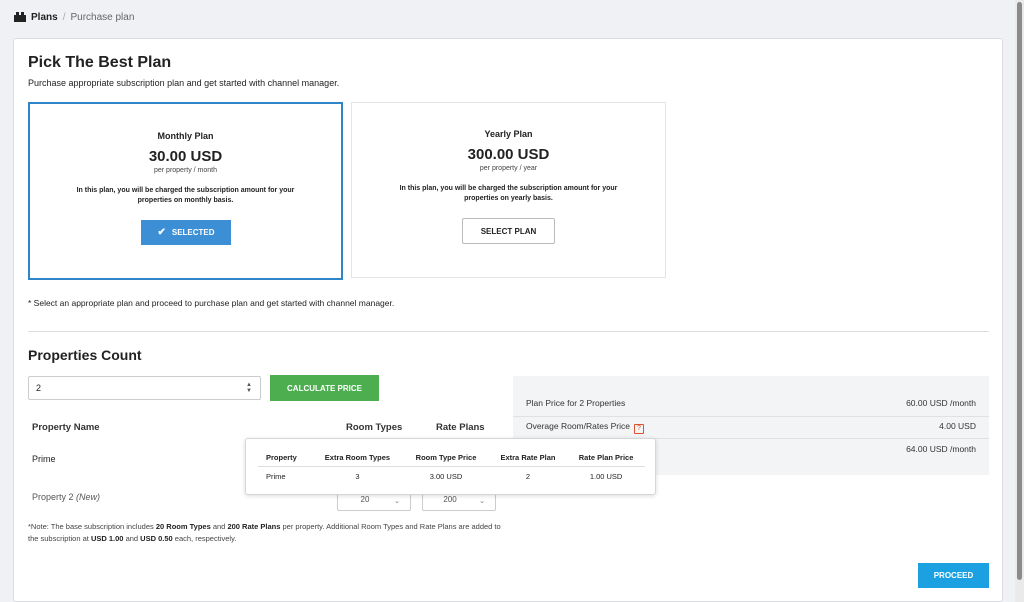  I want to click on page-title: Pick The Best Plan, so click(100, 62).